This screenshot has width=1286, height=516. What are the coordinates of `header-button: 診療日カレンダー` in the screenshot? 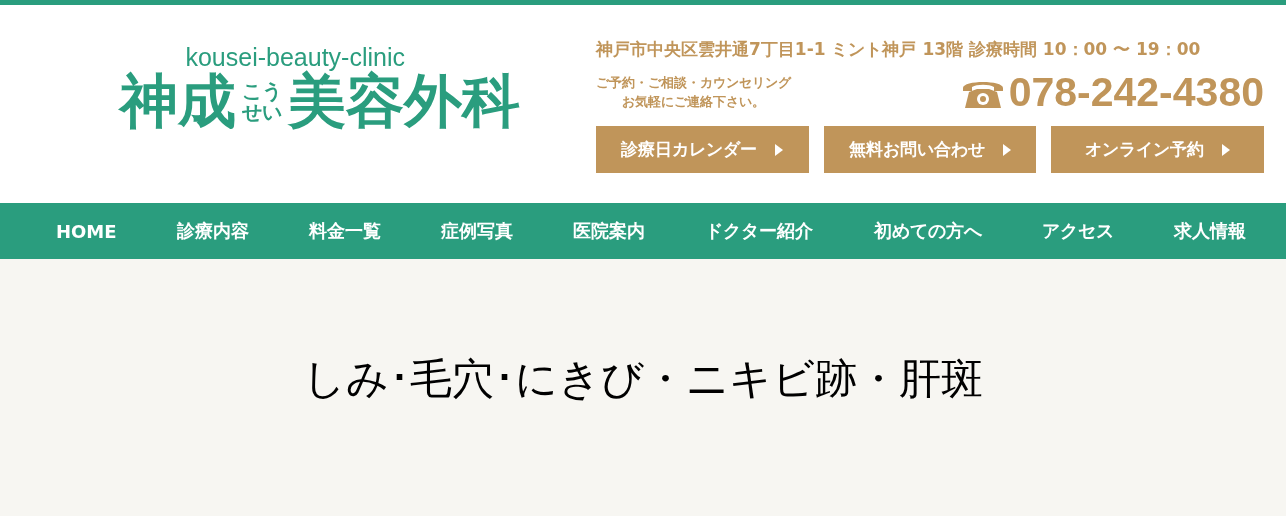 It's located at (702, 149).